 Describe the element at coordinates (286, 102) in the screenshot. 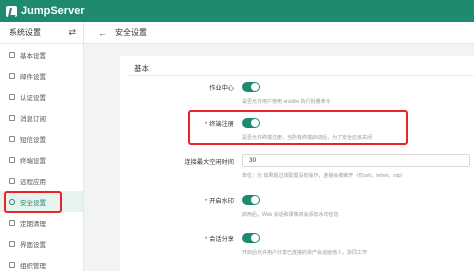

I see `job-center-help: 是否允许用户使用 ansible 执行批量命令` at that location.